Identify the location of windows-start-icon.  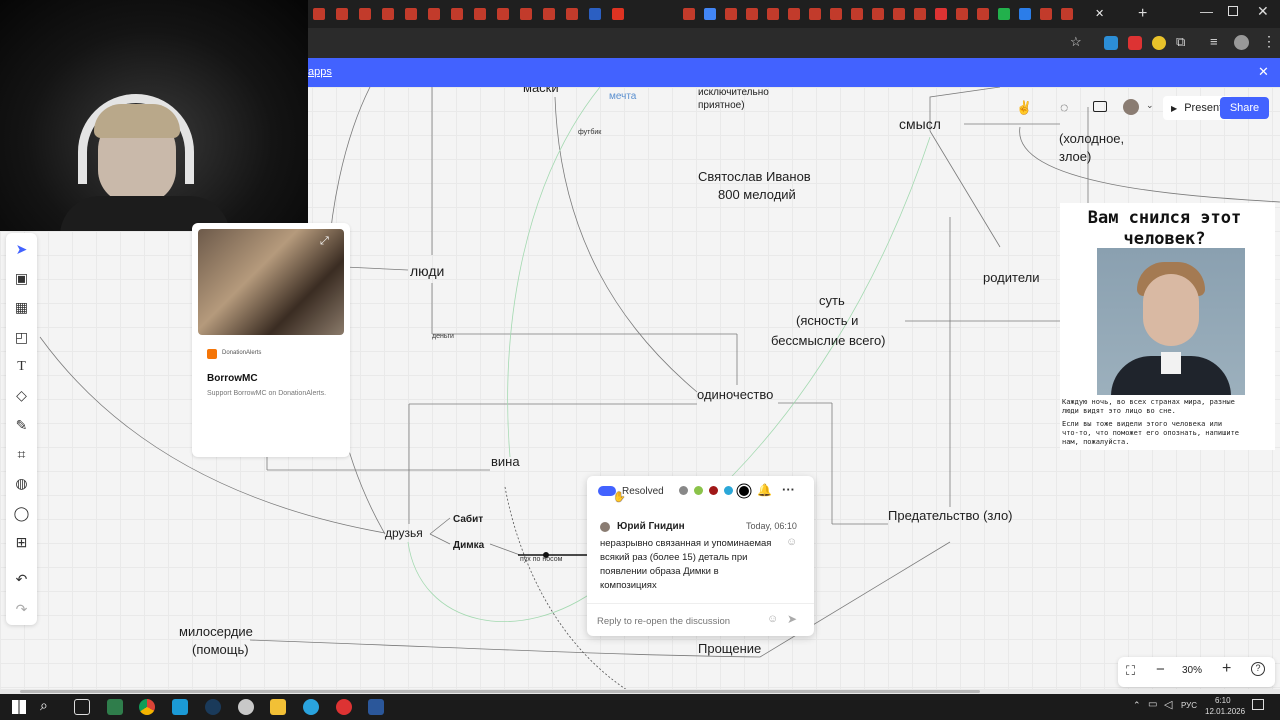
(19, 707).